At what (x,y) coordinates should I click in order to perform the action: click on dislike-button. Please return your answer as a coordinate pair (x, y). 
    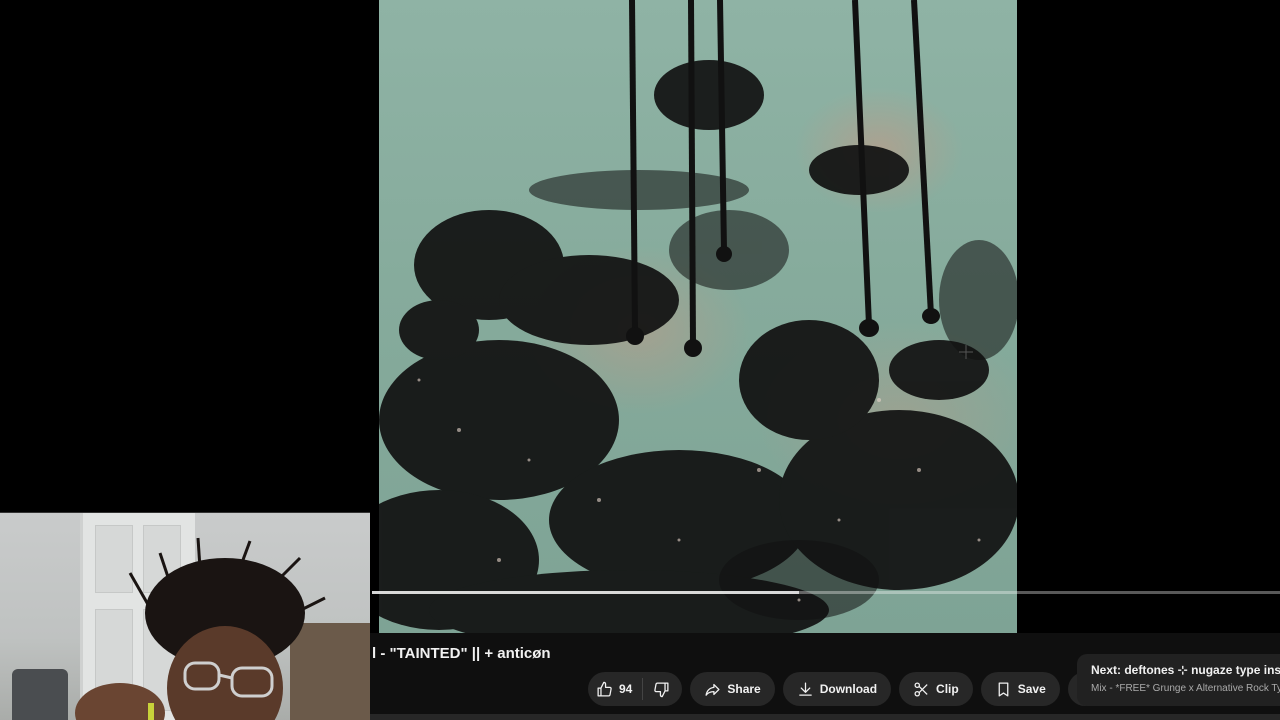
    Looking at the image, I should click on (662, 689).